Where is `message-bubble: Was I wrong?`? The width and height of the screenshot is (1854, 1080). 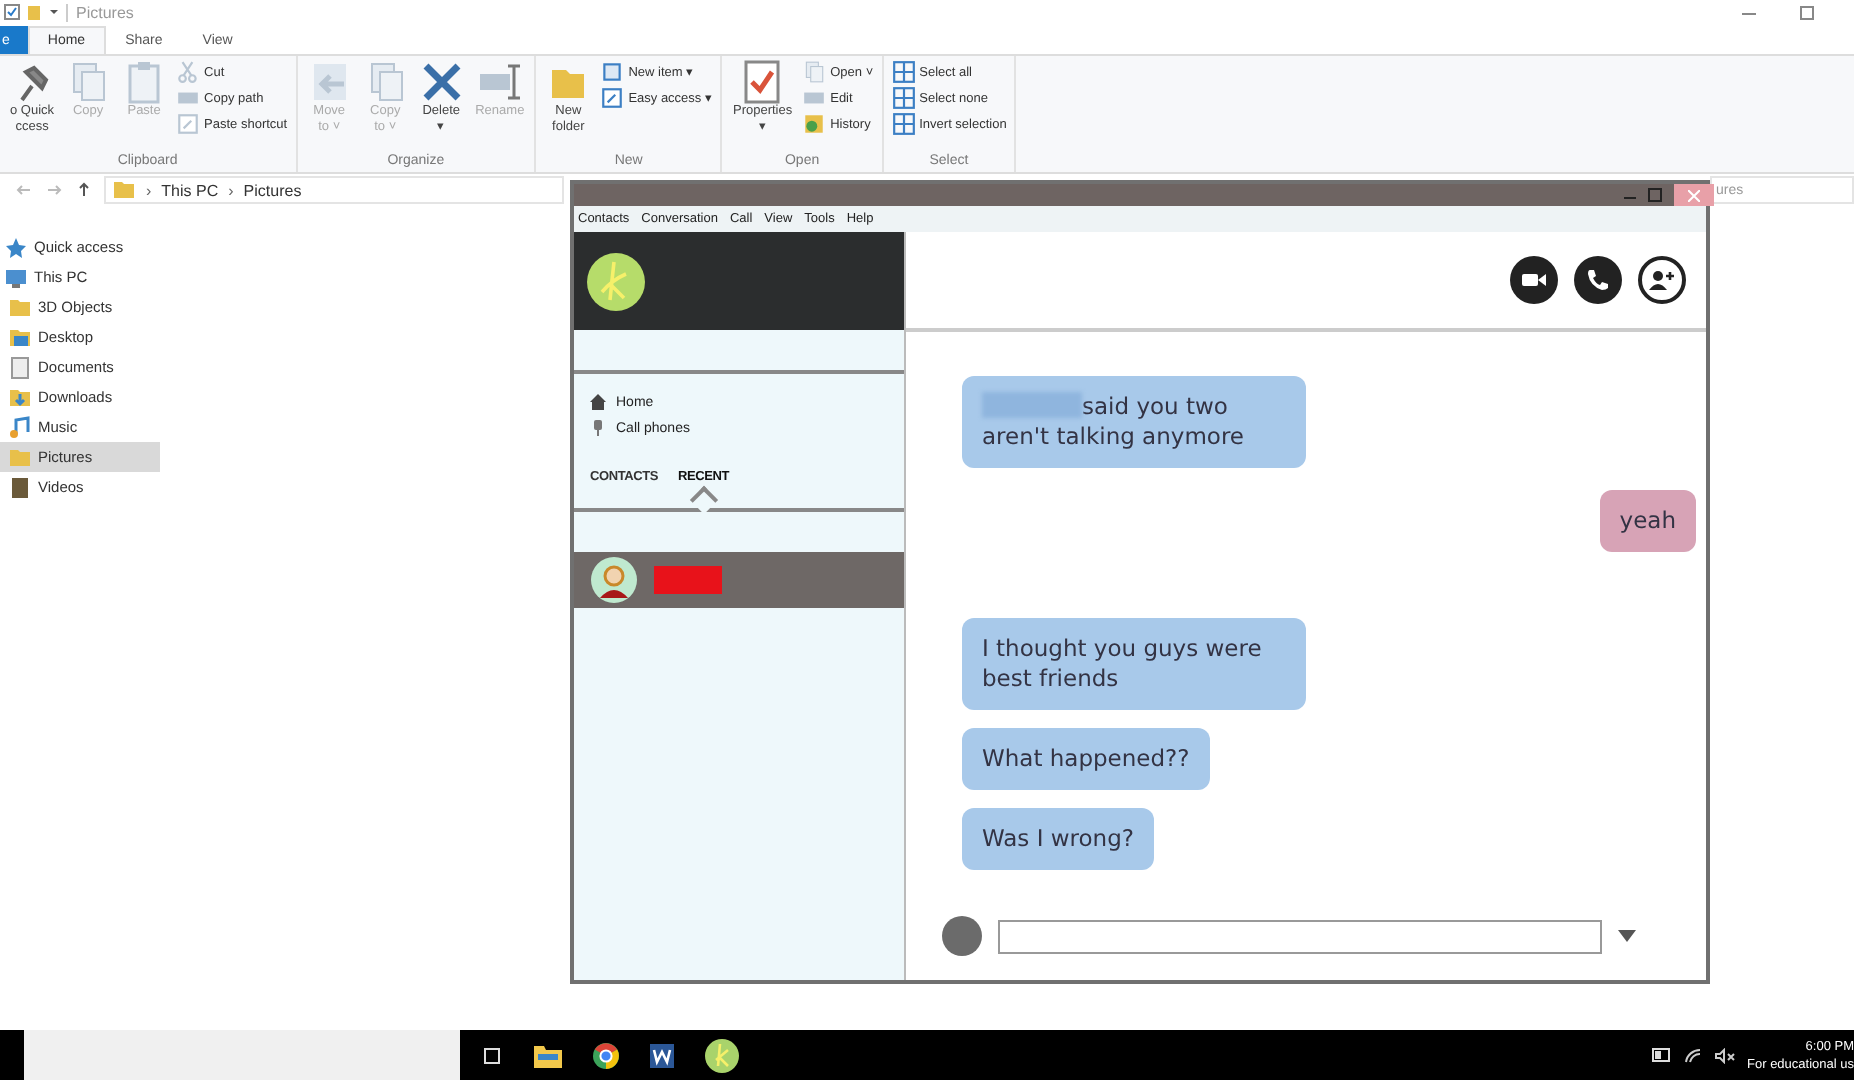 message-bubble: Was I wrong? is located at coordinates (1058, 839).